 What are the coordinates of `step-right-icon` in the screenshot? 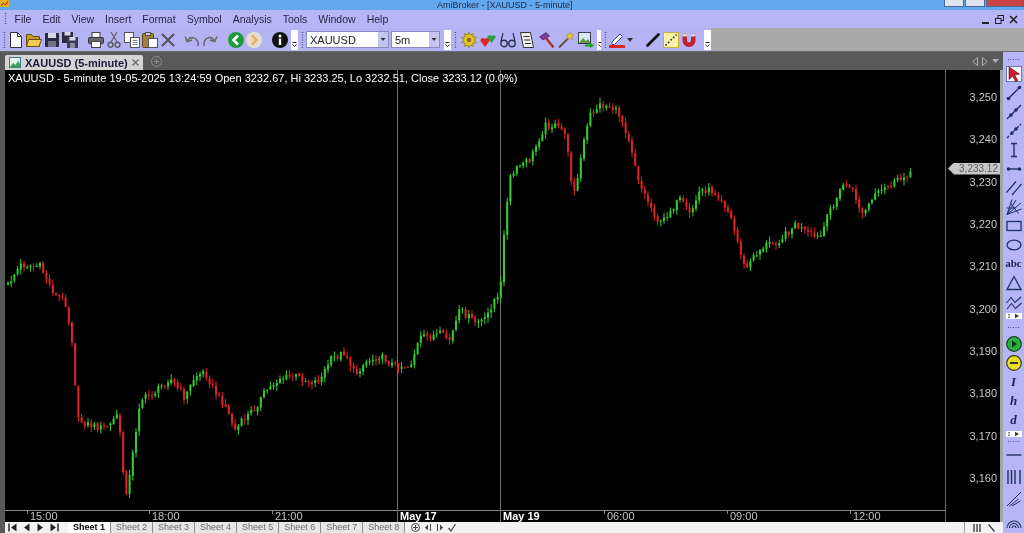 It's located at (440, 527).